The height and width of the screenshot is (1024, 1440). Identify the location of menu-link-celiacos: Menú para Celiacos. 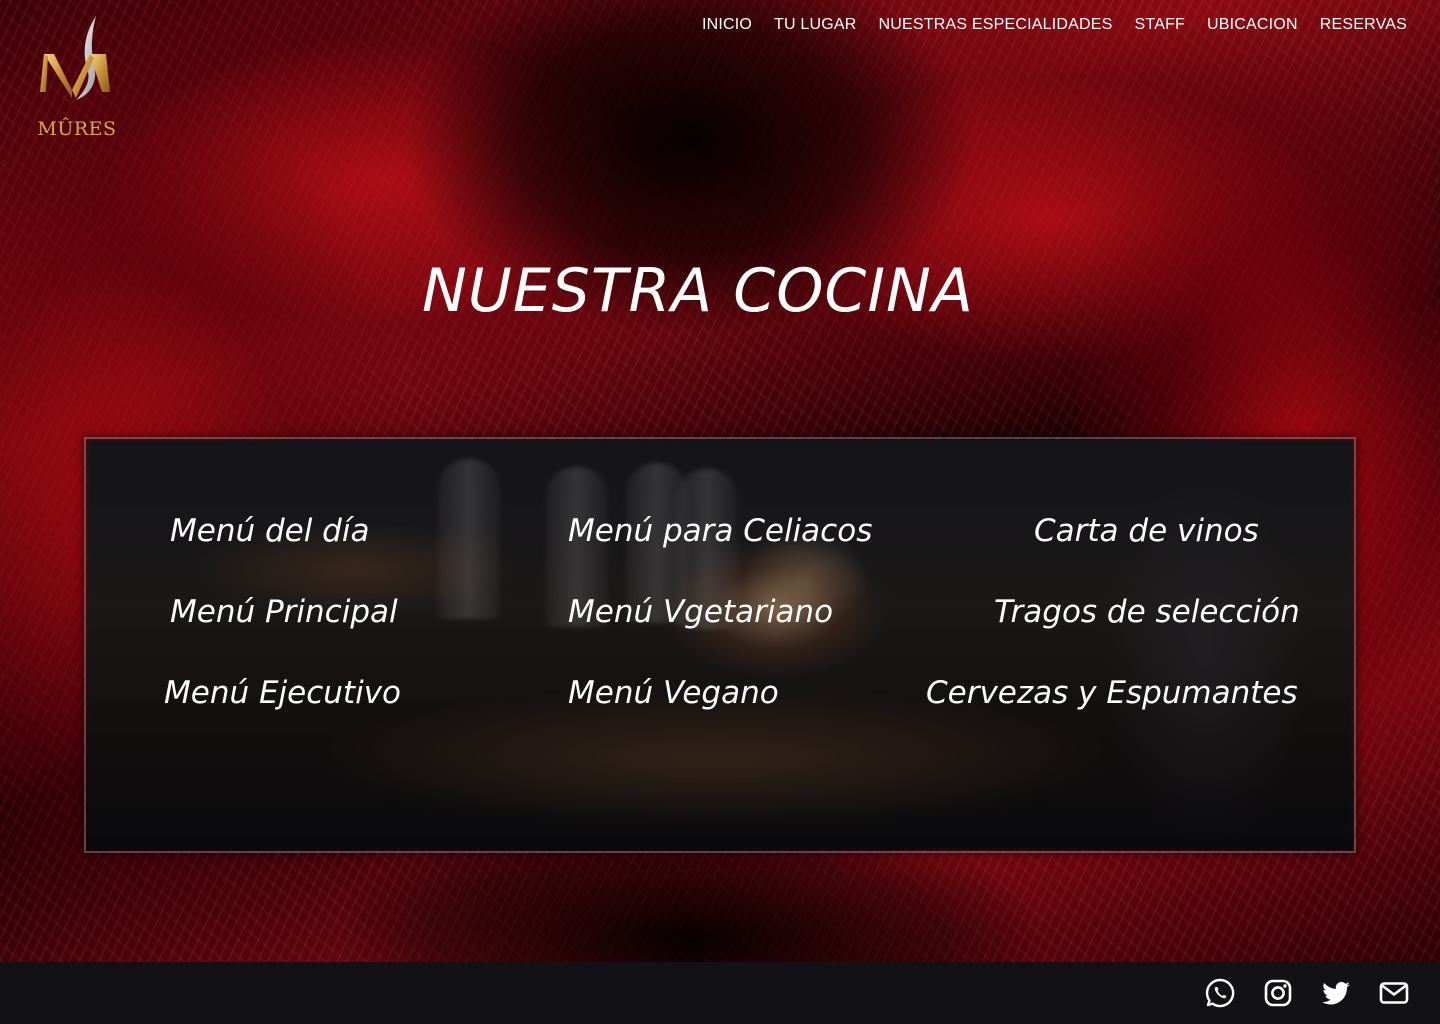
(720, 531).